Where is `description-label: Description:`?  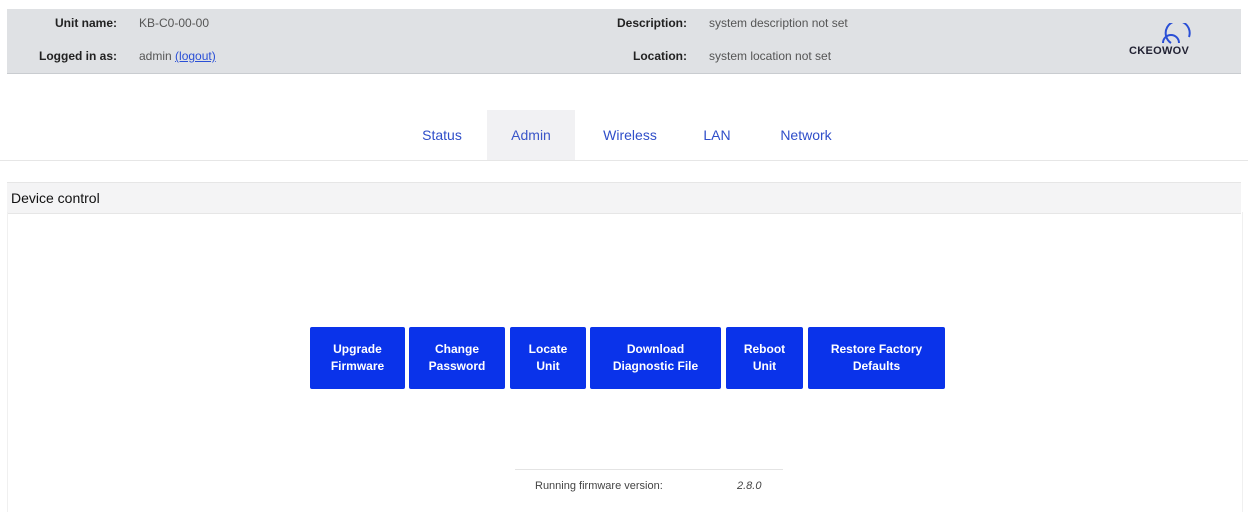 description-label: Description: is located at coordinates (651, 23).